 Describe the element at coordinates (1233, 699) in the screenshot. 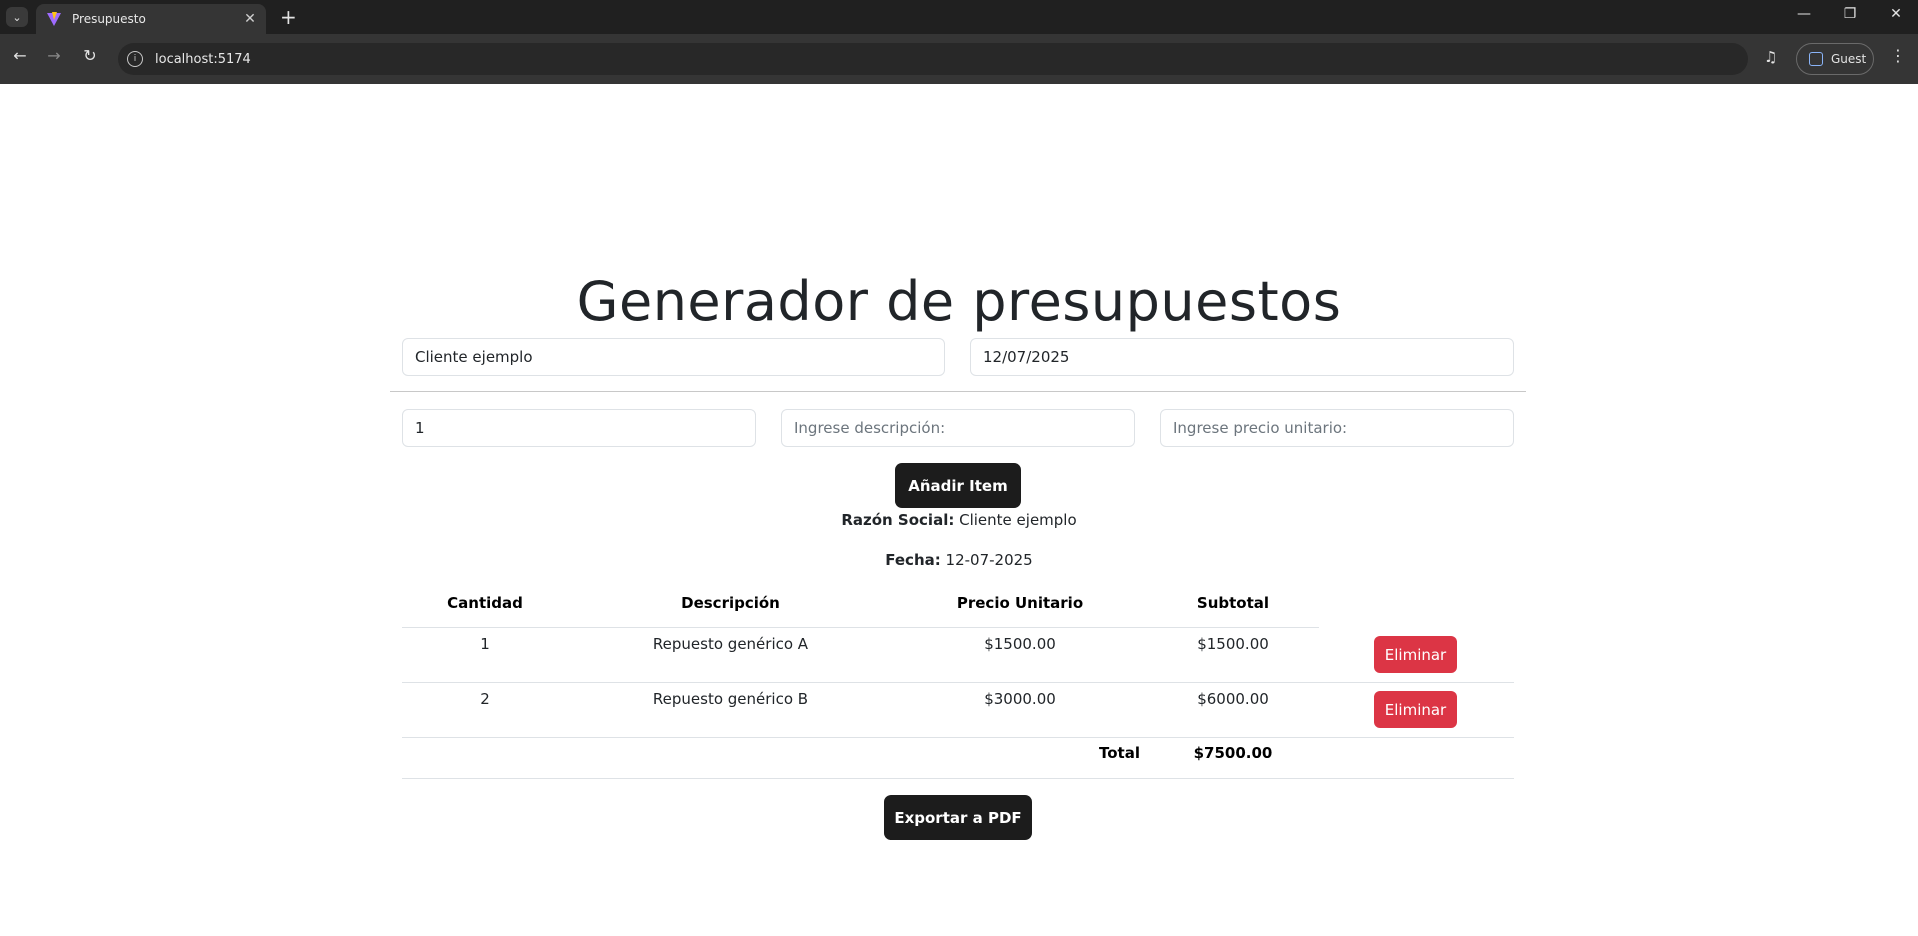

I see `cell-subtotal: $6000.00` at that location.